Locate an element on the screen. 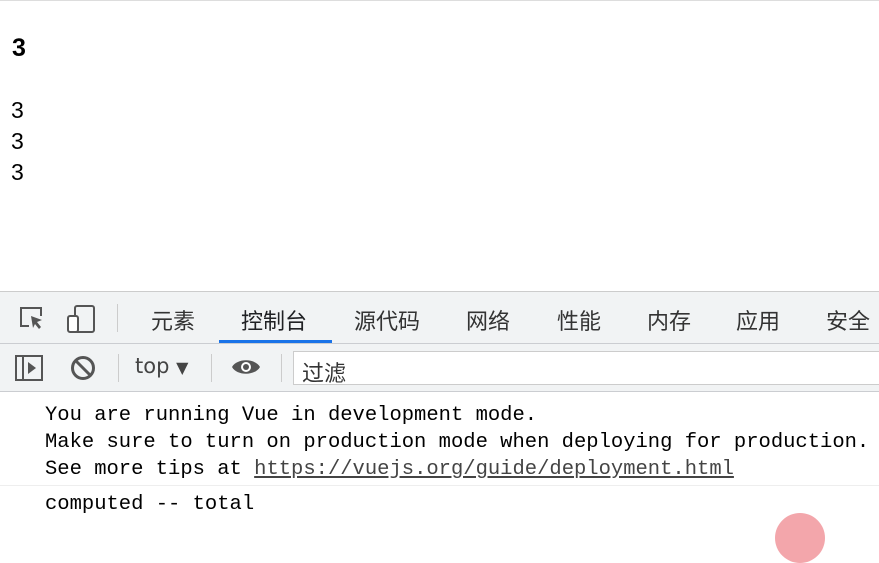 Image resolution: width=879 pixels, height=563 pixels. tab-performance: 性能 is located at coordinates (579, 320).